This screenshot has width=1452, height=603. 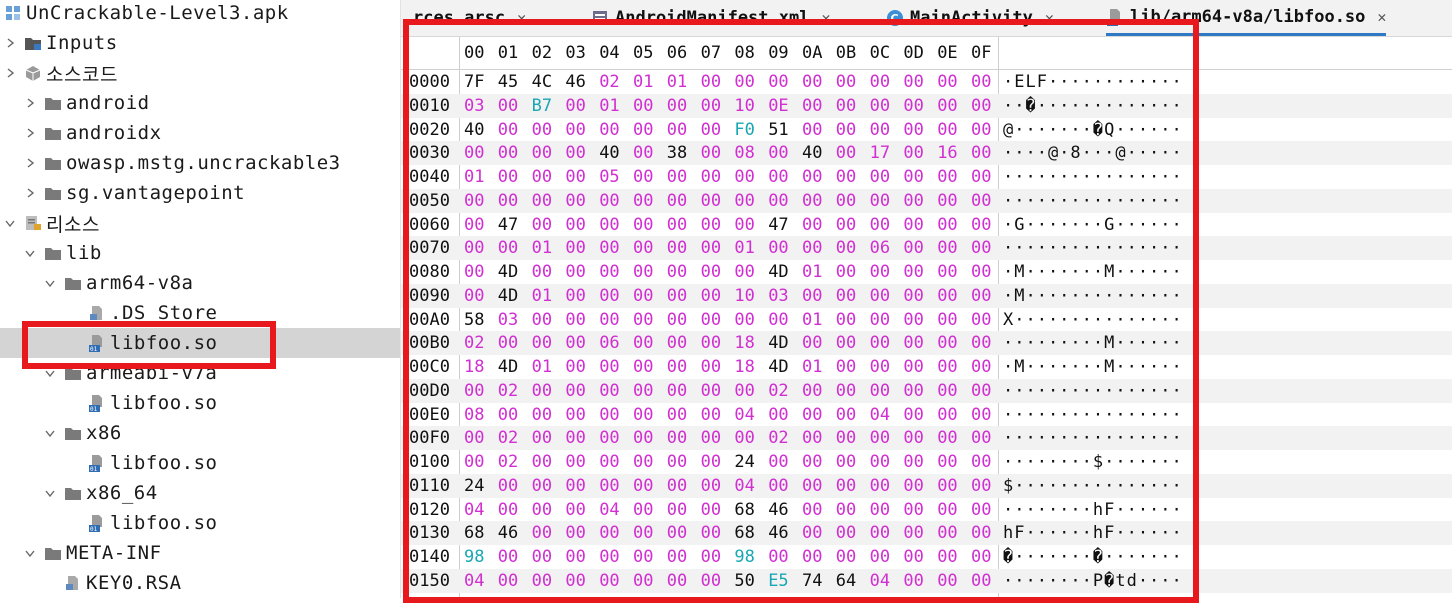 I want to click on hex-byte: 98, so click(x=744, y=557).